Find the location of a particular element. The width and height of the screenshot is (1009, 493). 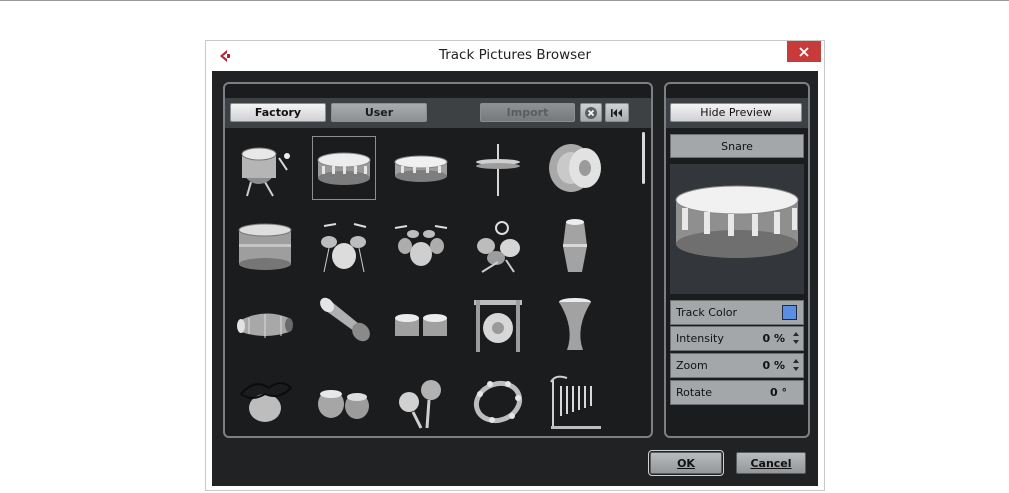

piccolo-snare-icon is located at coordinates (421, 168).